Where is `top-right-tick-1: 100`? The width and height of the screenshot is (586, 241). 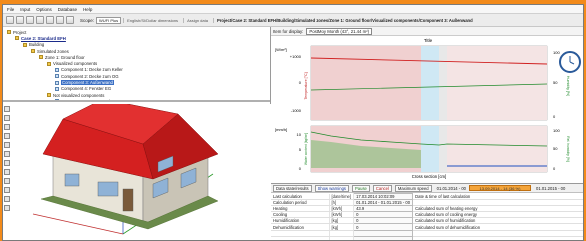 top-right-tick-1: 100 is located at coordinates (556, 52).